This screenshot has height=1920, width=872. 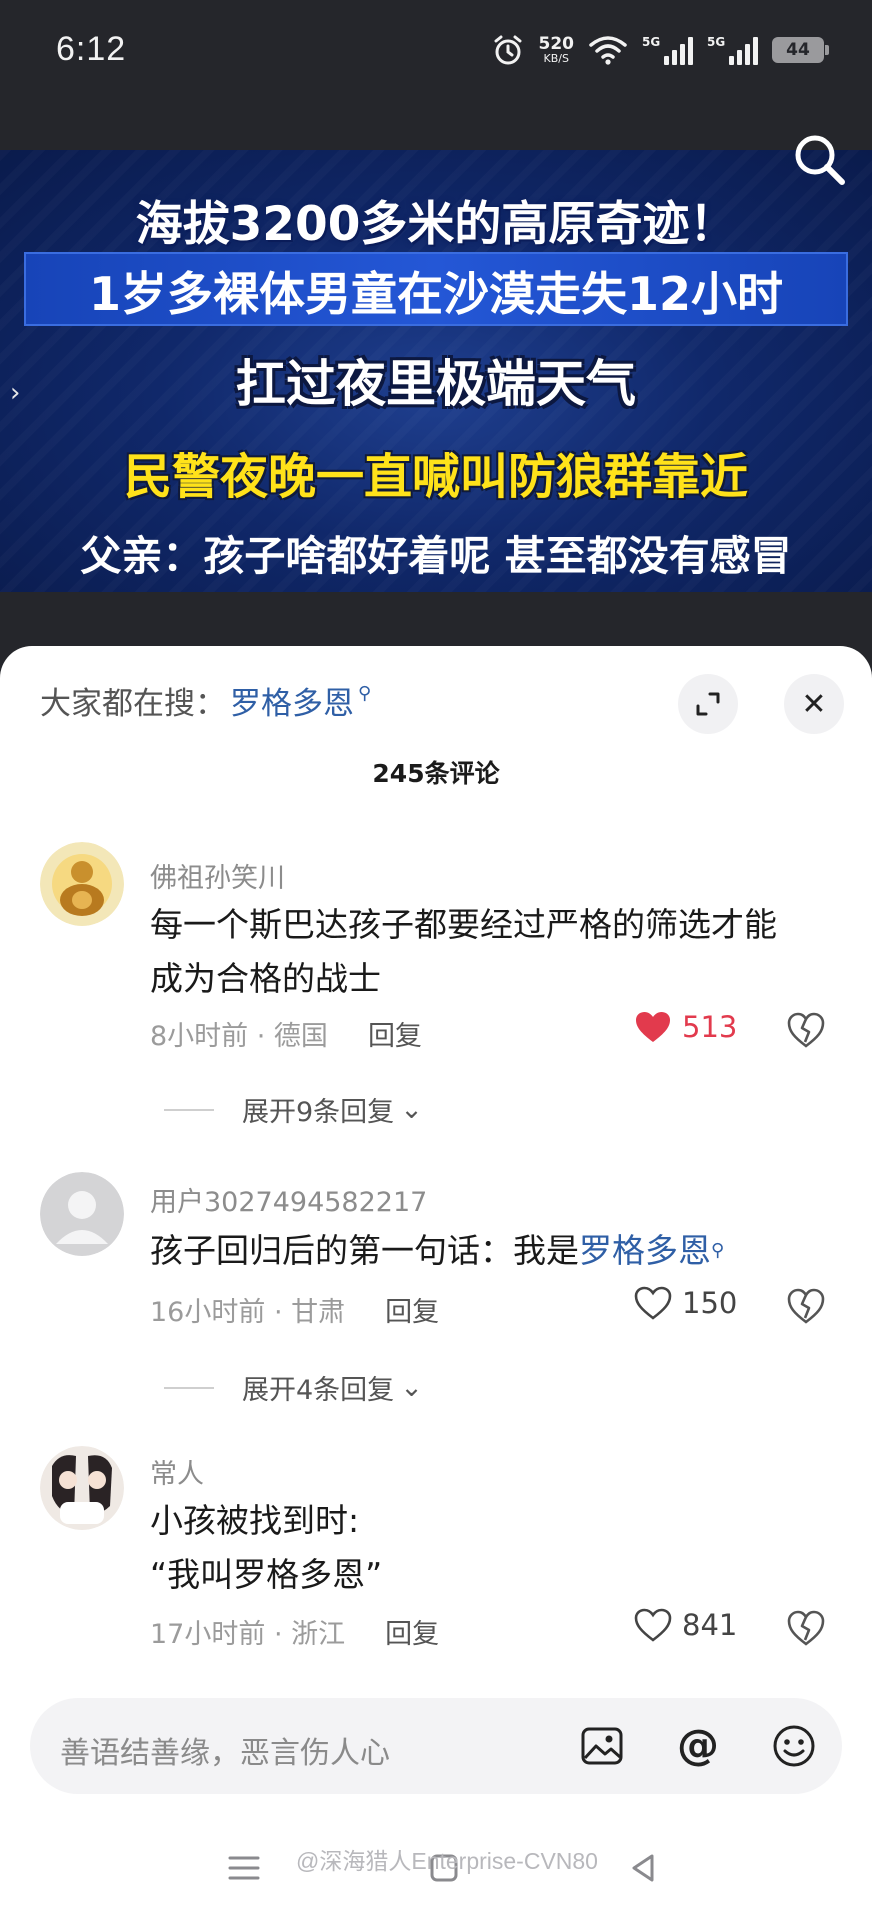 I want to click on comment-text-line: 每一个斯巴达孩子都要经过严格的筛选才能, so click(x=463, y=924).